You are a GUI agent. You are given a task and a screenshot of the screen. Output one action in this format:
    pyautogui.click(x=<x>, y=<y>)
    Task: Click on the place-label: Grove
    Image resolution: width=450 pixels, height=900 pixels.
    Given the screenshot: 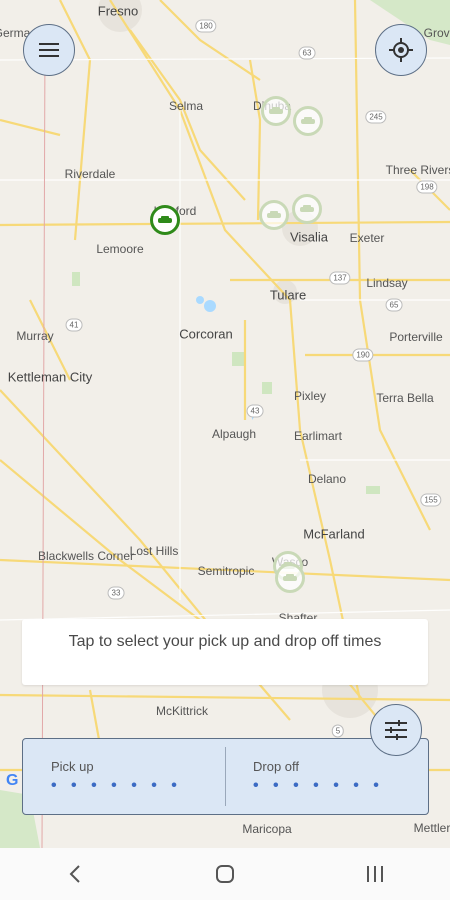 What is the action you would take?
    pyautogui.click(x=436, y=33)
    